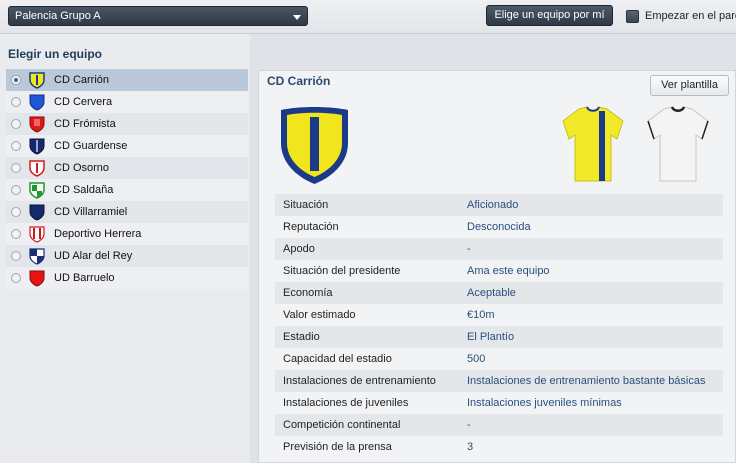  What do you see at coordinates (549, 15) in the screenshot?
I see `pick-team-for-me-button: Elige un equipo por mí` at bounding box center [549, 15].